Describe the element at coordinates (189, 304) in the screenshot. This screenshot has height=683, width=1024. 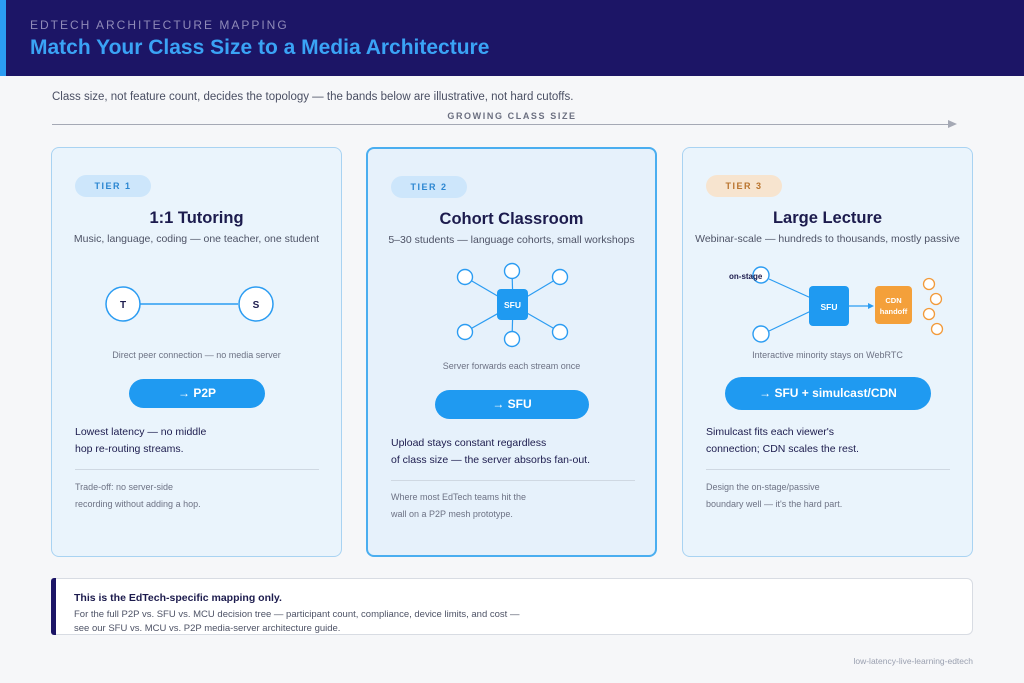
I see `p2p-diagram: T S` at that location.